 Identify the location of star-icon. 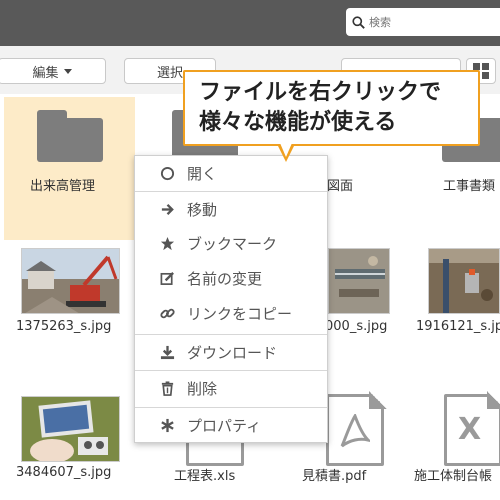
(167, 243).